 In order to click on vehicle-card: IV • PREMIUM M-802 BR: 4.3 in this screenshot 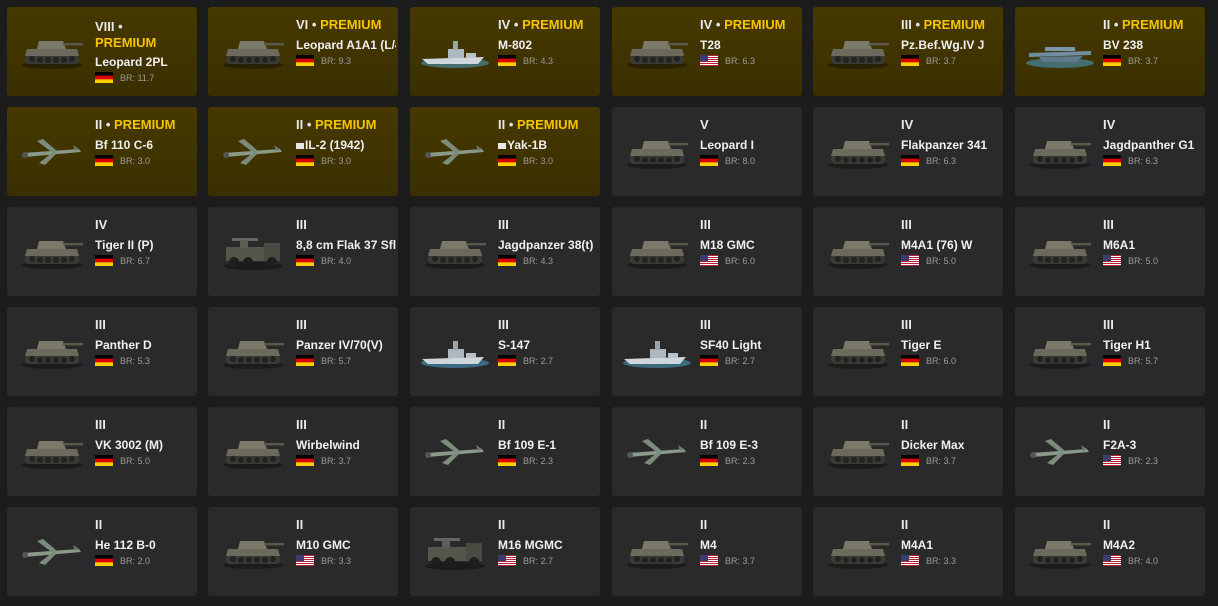, I will do `click(505, 51)`.